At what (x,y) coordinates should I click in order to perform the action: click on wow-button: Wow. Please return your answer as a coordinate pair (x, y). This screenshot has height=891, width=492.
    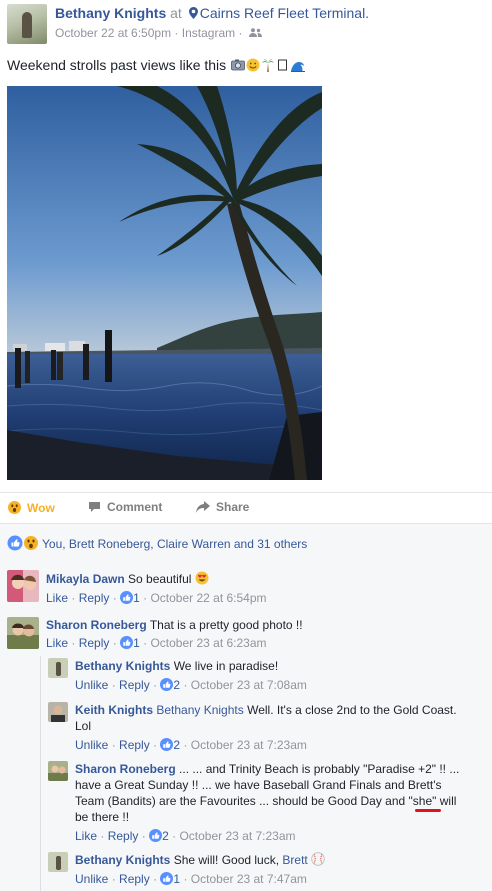
    Looking at the image, I should click on (31, 507).